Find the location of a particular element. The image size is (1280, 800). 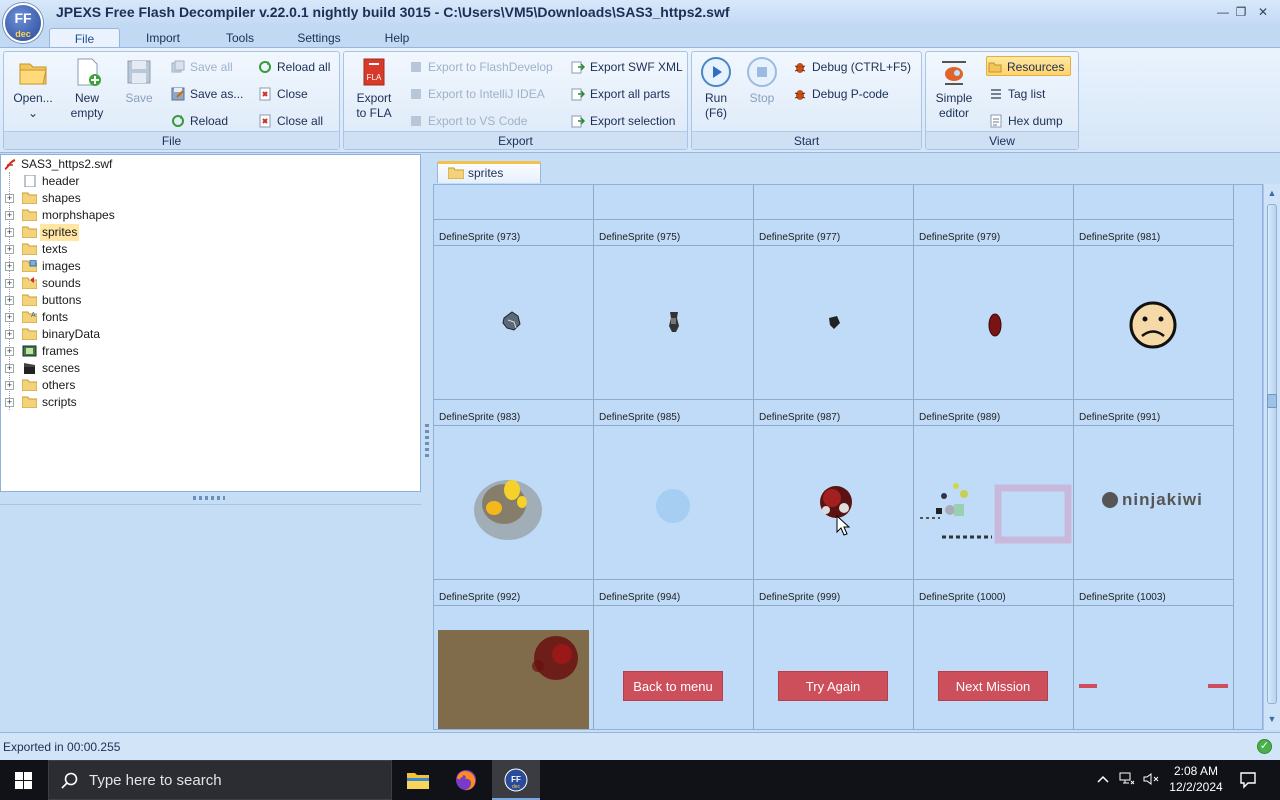

save-button: Save is located at coordinates (139, 81).